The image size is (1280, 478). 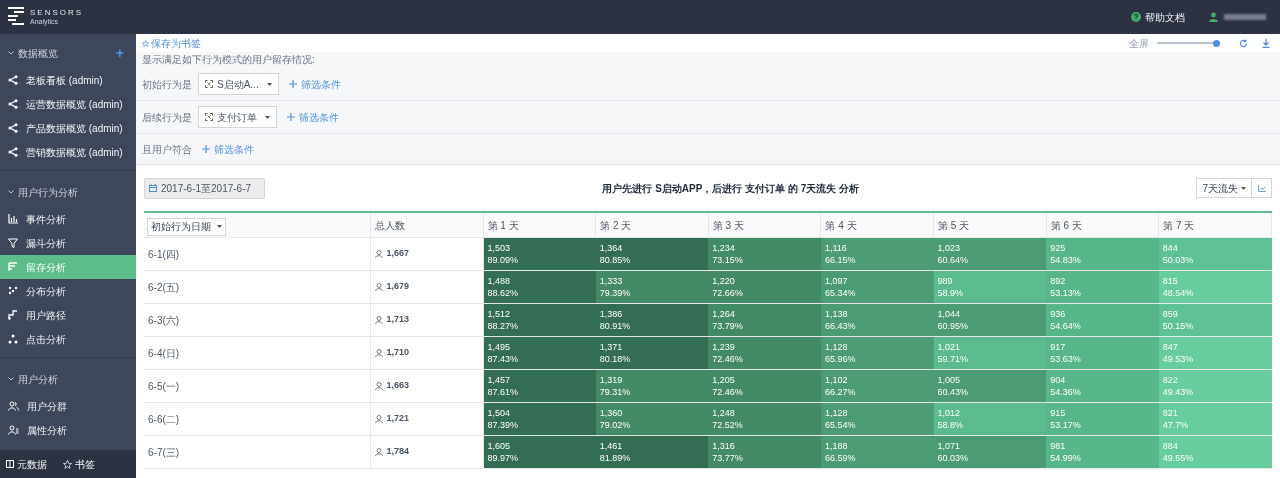 I want to click on retention-cell: 1,116 66.15%, so click(x=877, y=254).